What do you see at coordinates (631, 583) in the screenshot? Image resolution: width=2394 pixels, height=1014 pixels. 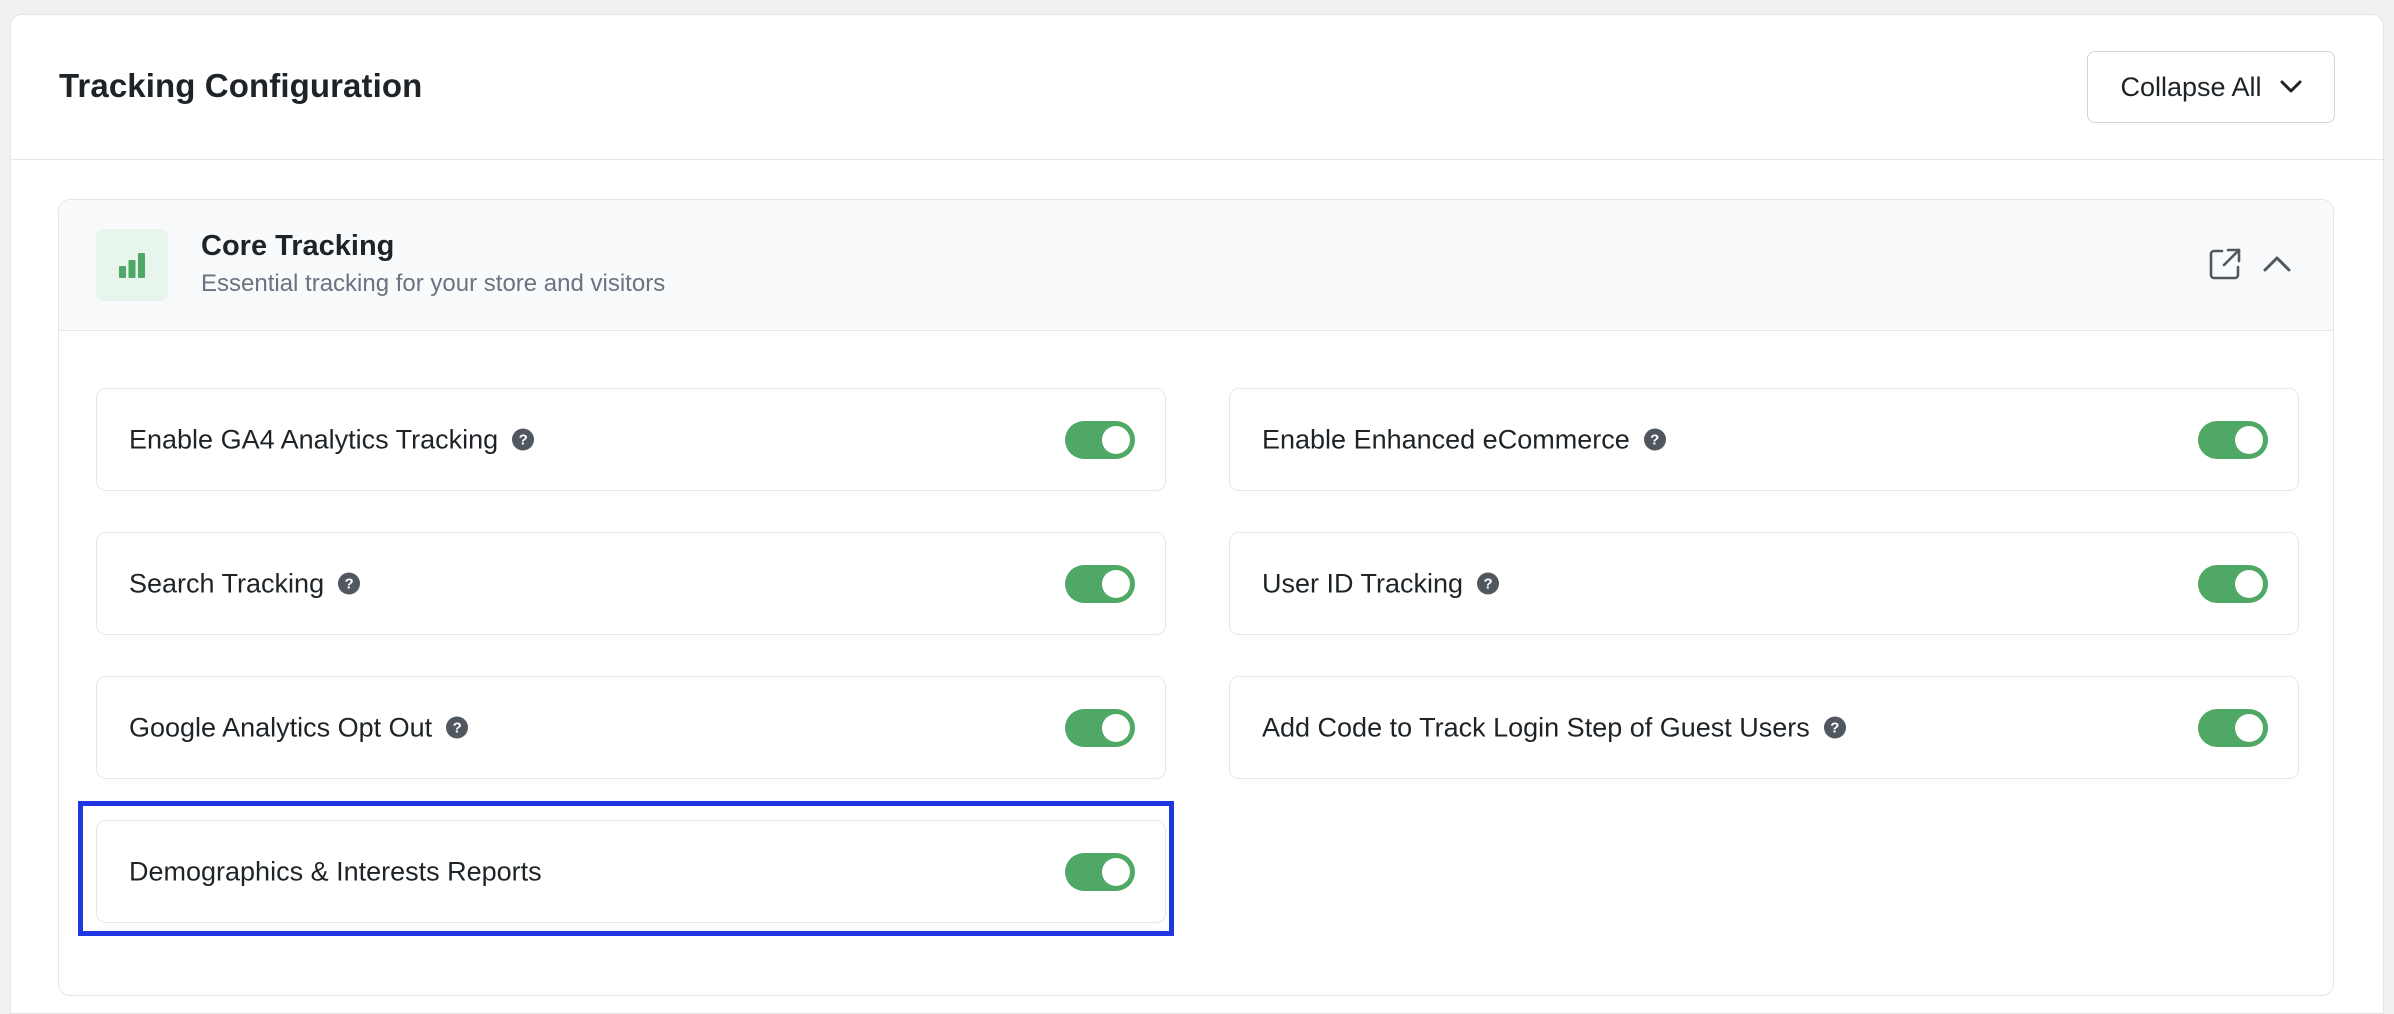 I see `setting-card-search-tracking: Search Tracking ?` at bounding box center [631, 583].